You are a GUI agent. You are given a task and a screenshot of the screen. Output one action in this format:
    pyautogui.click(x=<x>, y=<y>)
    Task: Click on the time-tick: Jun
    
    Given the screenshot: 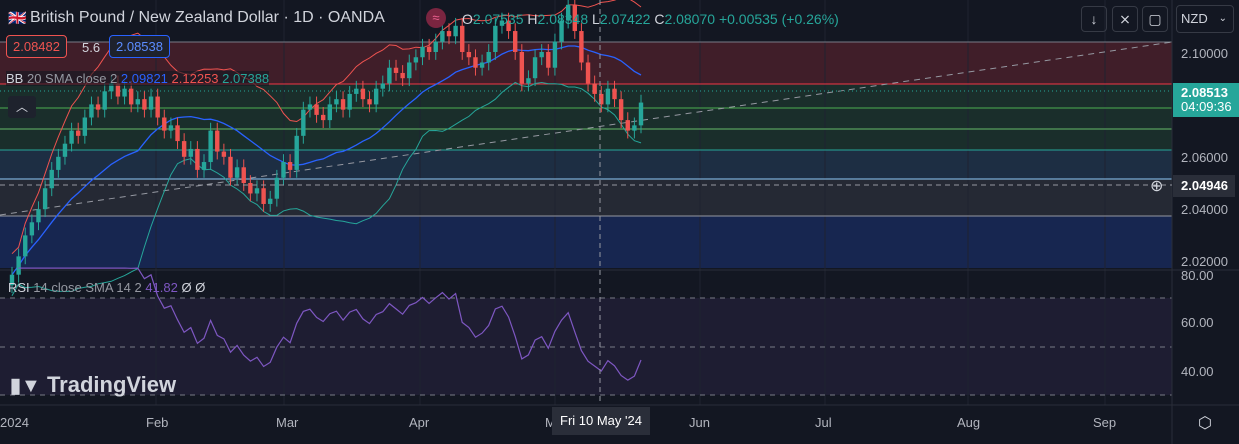 What is the action you would take?
    pyautogui.click(x=699, y=422)
    